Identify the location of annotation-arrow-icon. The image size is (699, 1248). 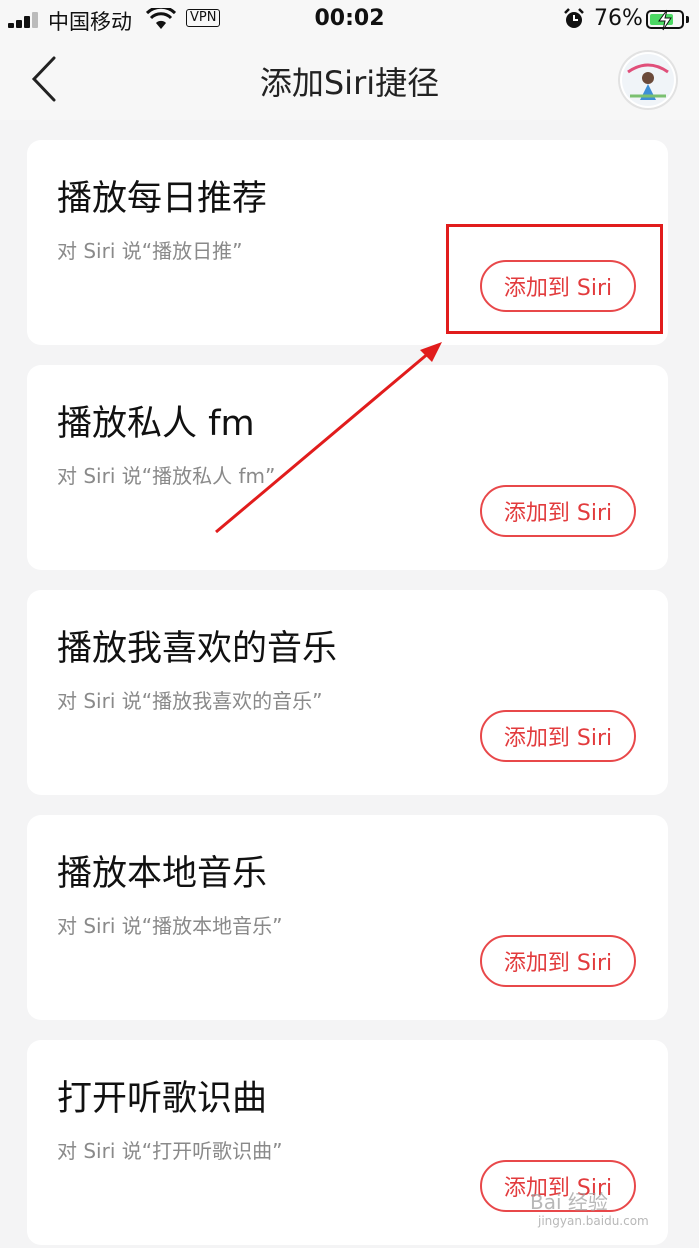
(328, 438).